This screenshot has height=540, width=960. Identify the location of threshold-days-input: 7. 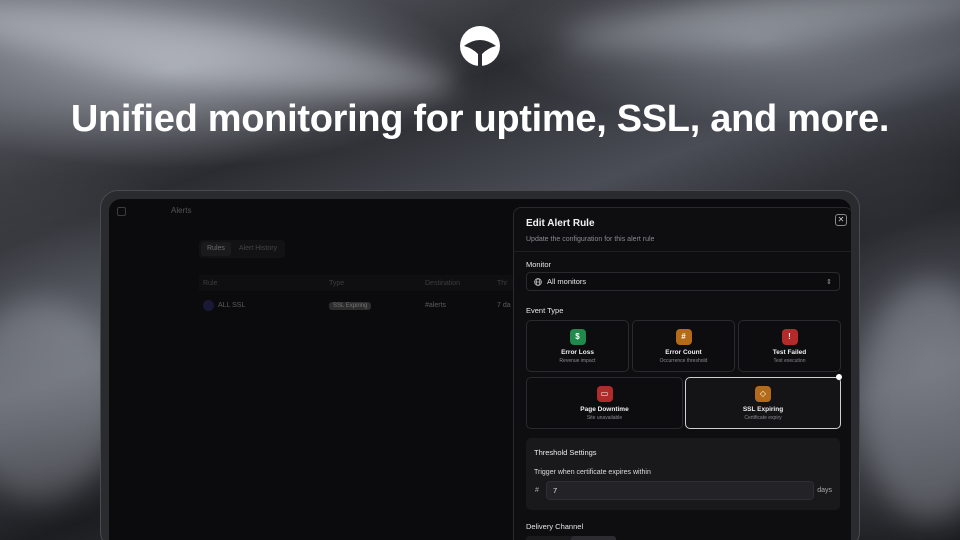
(680, 490).